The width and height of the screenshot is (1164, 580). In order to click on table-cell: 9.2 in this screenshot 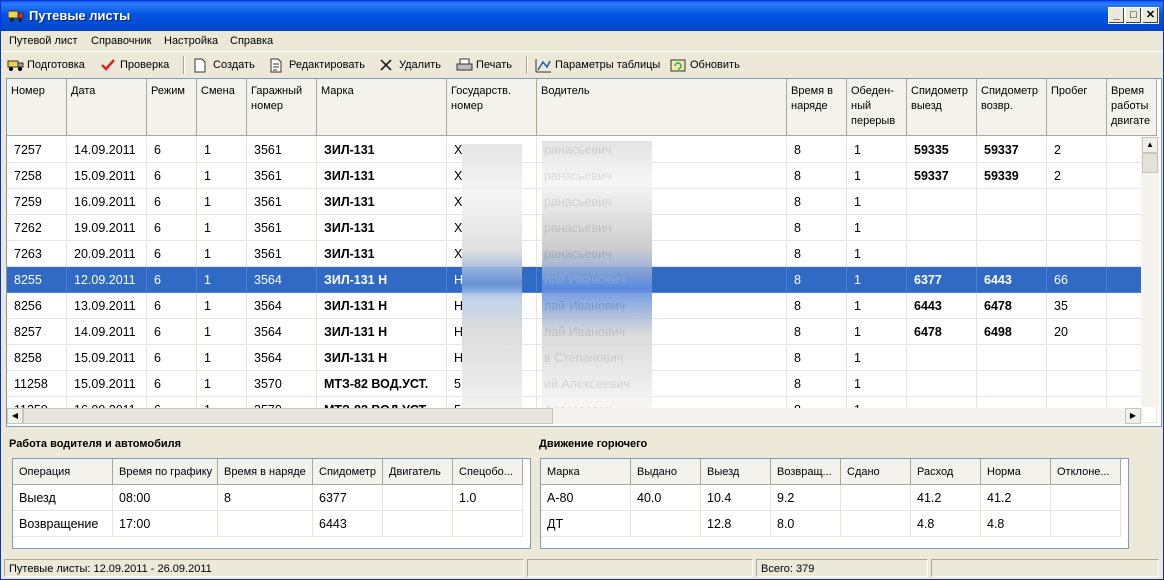, I will do `click(806, 498)`.